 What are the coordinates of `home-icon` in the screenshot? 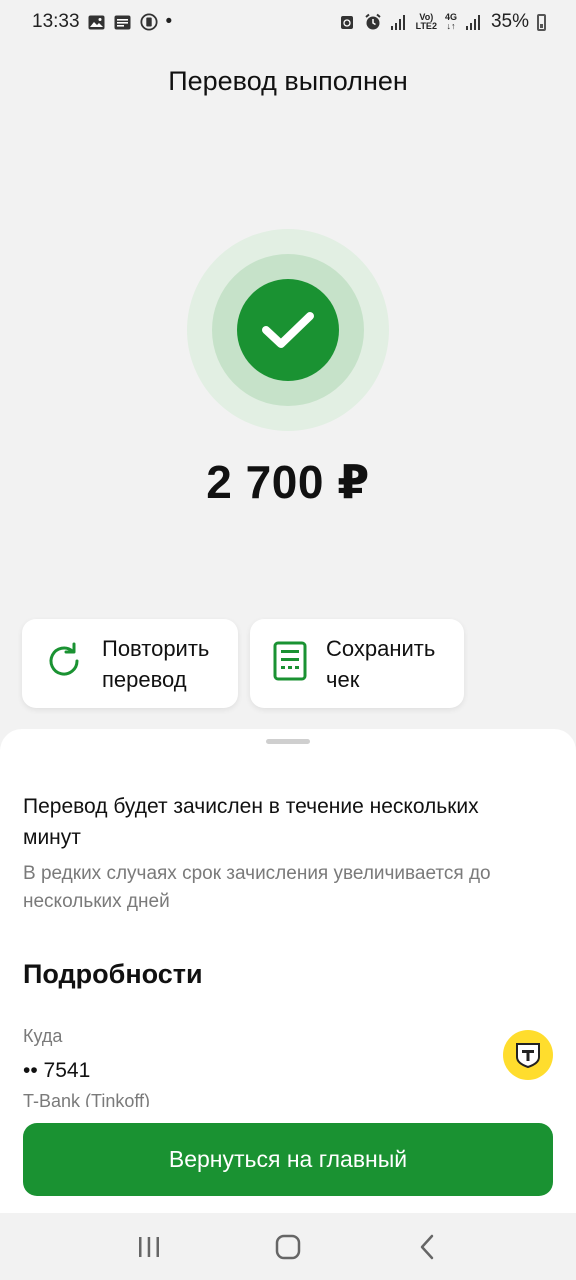 It's located at (288, 1247).